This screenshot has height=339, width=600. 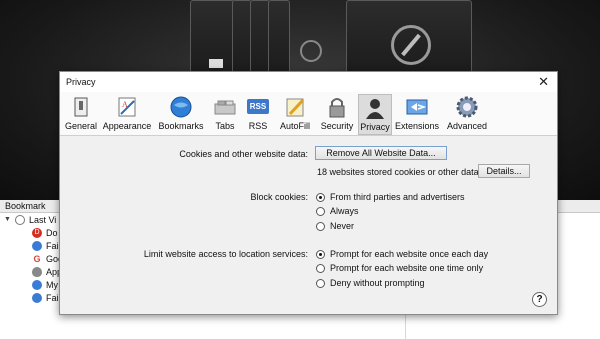 I want to click on preferences-toolbar: General A Appearance Bookmarks Tabs RSS, so click(x=308, y=114).